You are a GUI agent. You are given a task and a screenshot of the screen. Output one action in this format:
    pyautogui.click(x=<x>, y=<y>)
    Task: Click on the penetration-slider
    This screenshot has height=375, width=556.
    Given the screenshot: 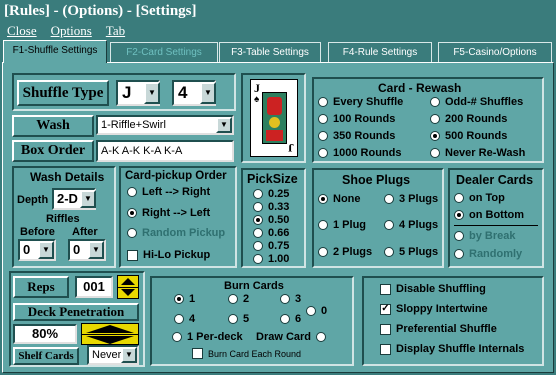 What is the action you would take?
    pyautogui.click(x=110, y=334)
    